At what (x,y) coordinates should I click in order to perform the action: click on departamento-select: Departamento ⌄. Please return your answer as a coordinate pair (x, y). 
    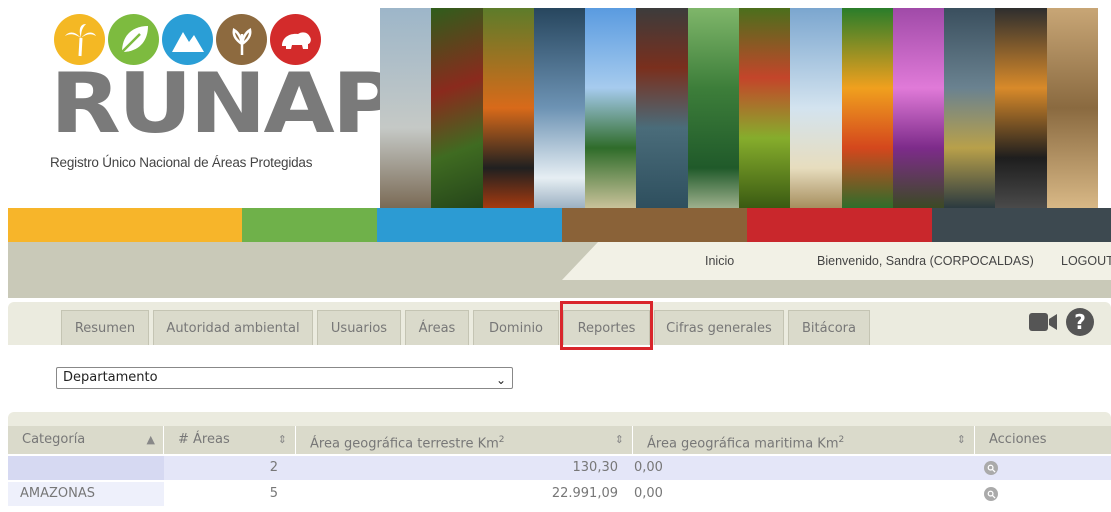
    Looking at the image, I should click on (284, 378).